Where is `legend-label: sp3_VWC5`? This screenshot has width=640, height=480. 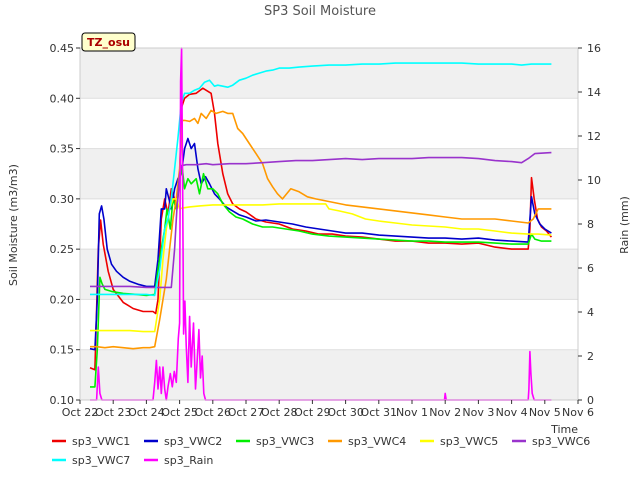 legend-label: sp3_VWC5 is located at coordinates (469, 441).